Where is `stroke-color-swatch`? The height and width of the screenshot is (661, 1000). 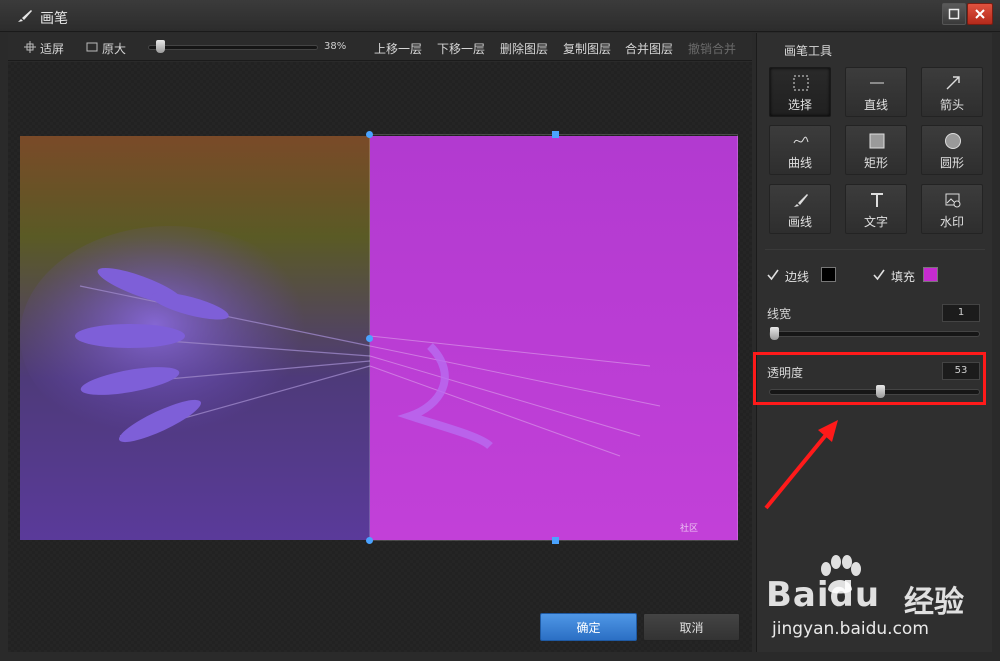
stroke-color-swatch is located at coordinates (828, 274).